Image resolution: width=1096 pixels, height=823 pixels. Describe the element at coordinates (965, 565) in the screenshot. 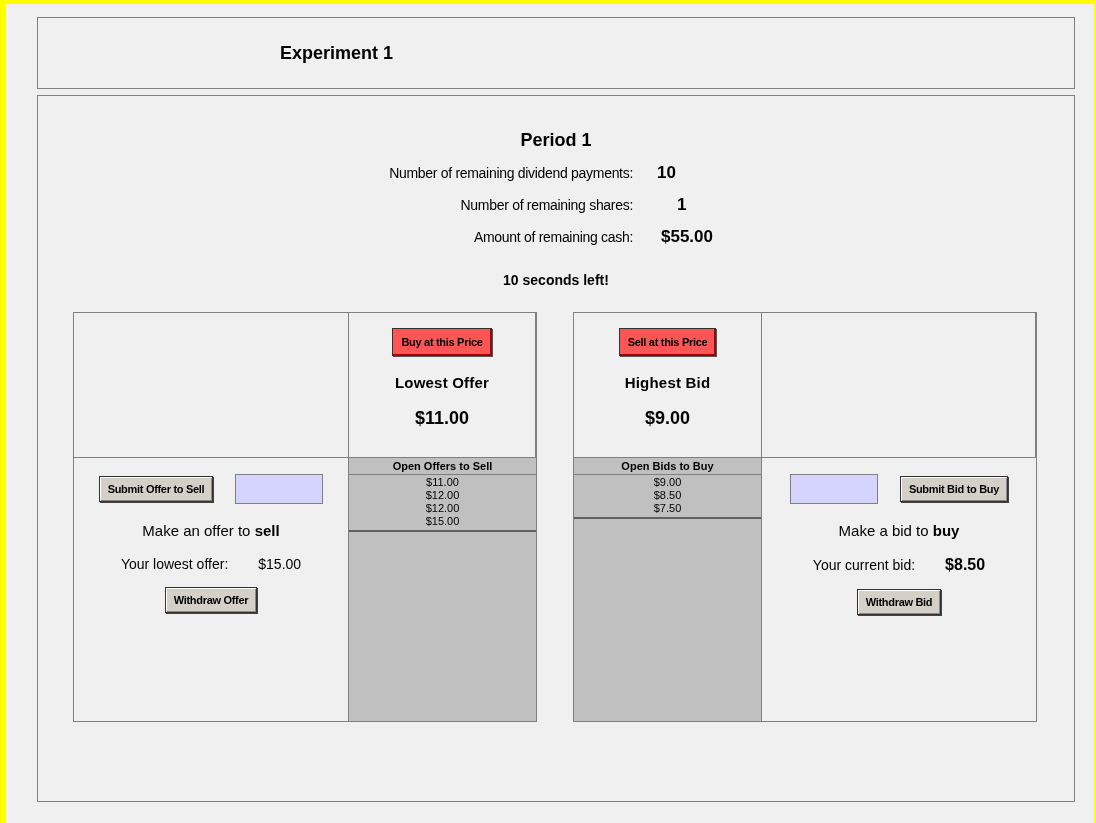

I see `own-price-value: $8.50` at that location.